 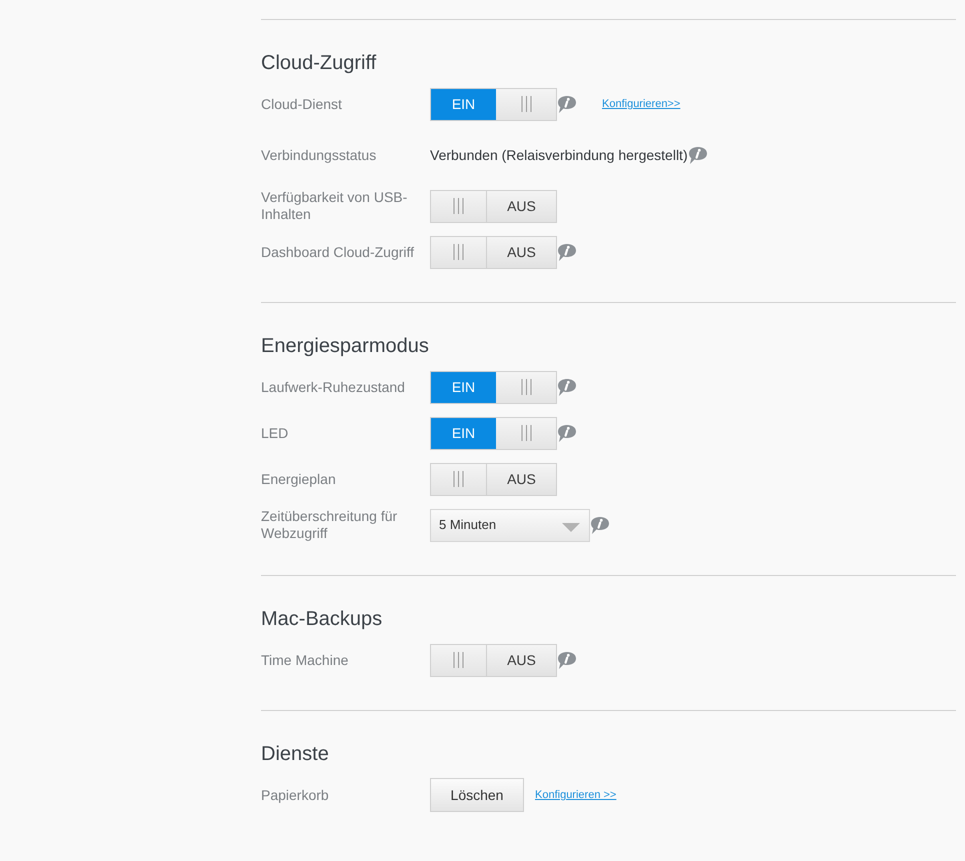 What do you see at coordinates (275, 433) in the screenshot?
I see `setting-label: LED` at bounding box center [275, 433].